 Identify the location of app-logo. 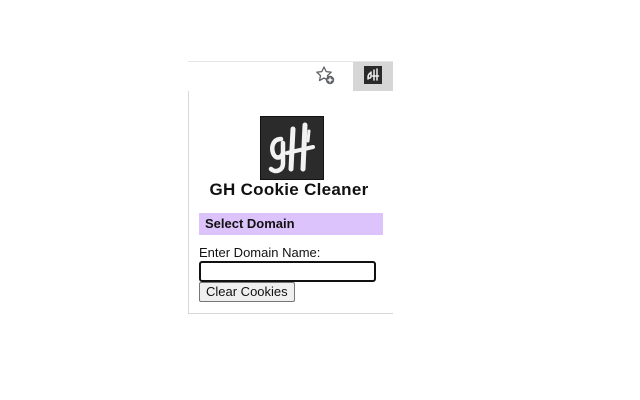
(292, 148).